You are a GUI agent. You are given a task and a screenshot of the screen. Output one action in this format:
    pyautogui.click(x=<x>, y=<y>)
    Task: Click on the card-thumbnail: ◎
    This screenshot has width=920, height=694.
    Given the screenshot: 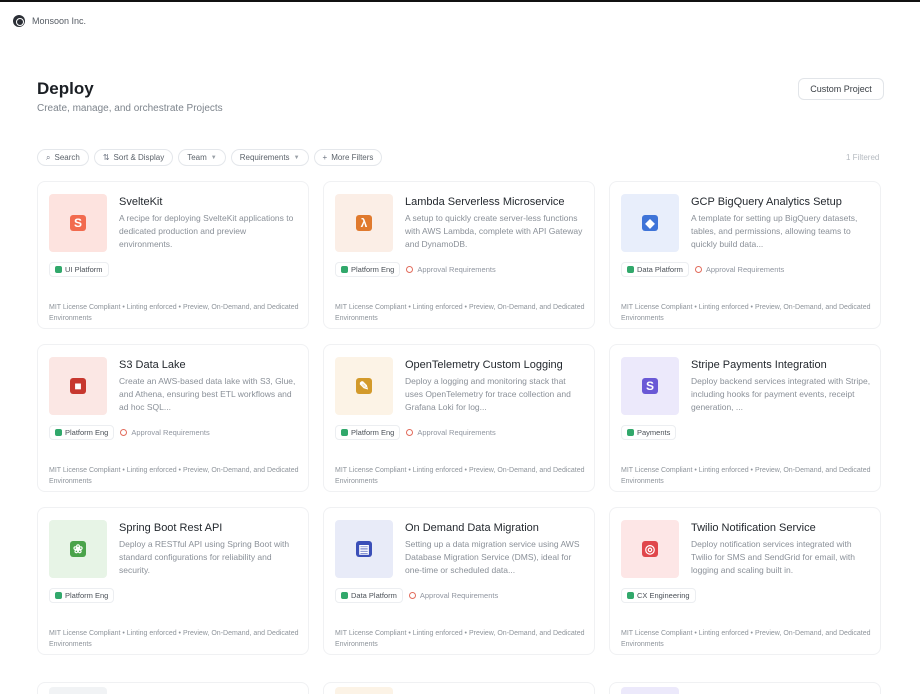 What is the action you would take?
    pyautogui.click(x=650, y=549)
    